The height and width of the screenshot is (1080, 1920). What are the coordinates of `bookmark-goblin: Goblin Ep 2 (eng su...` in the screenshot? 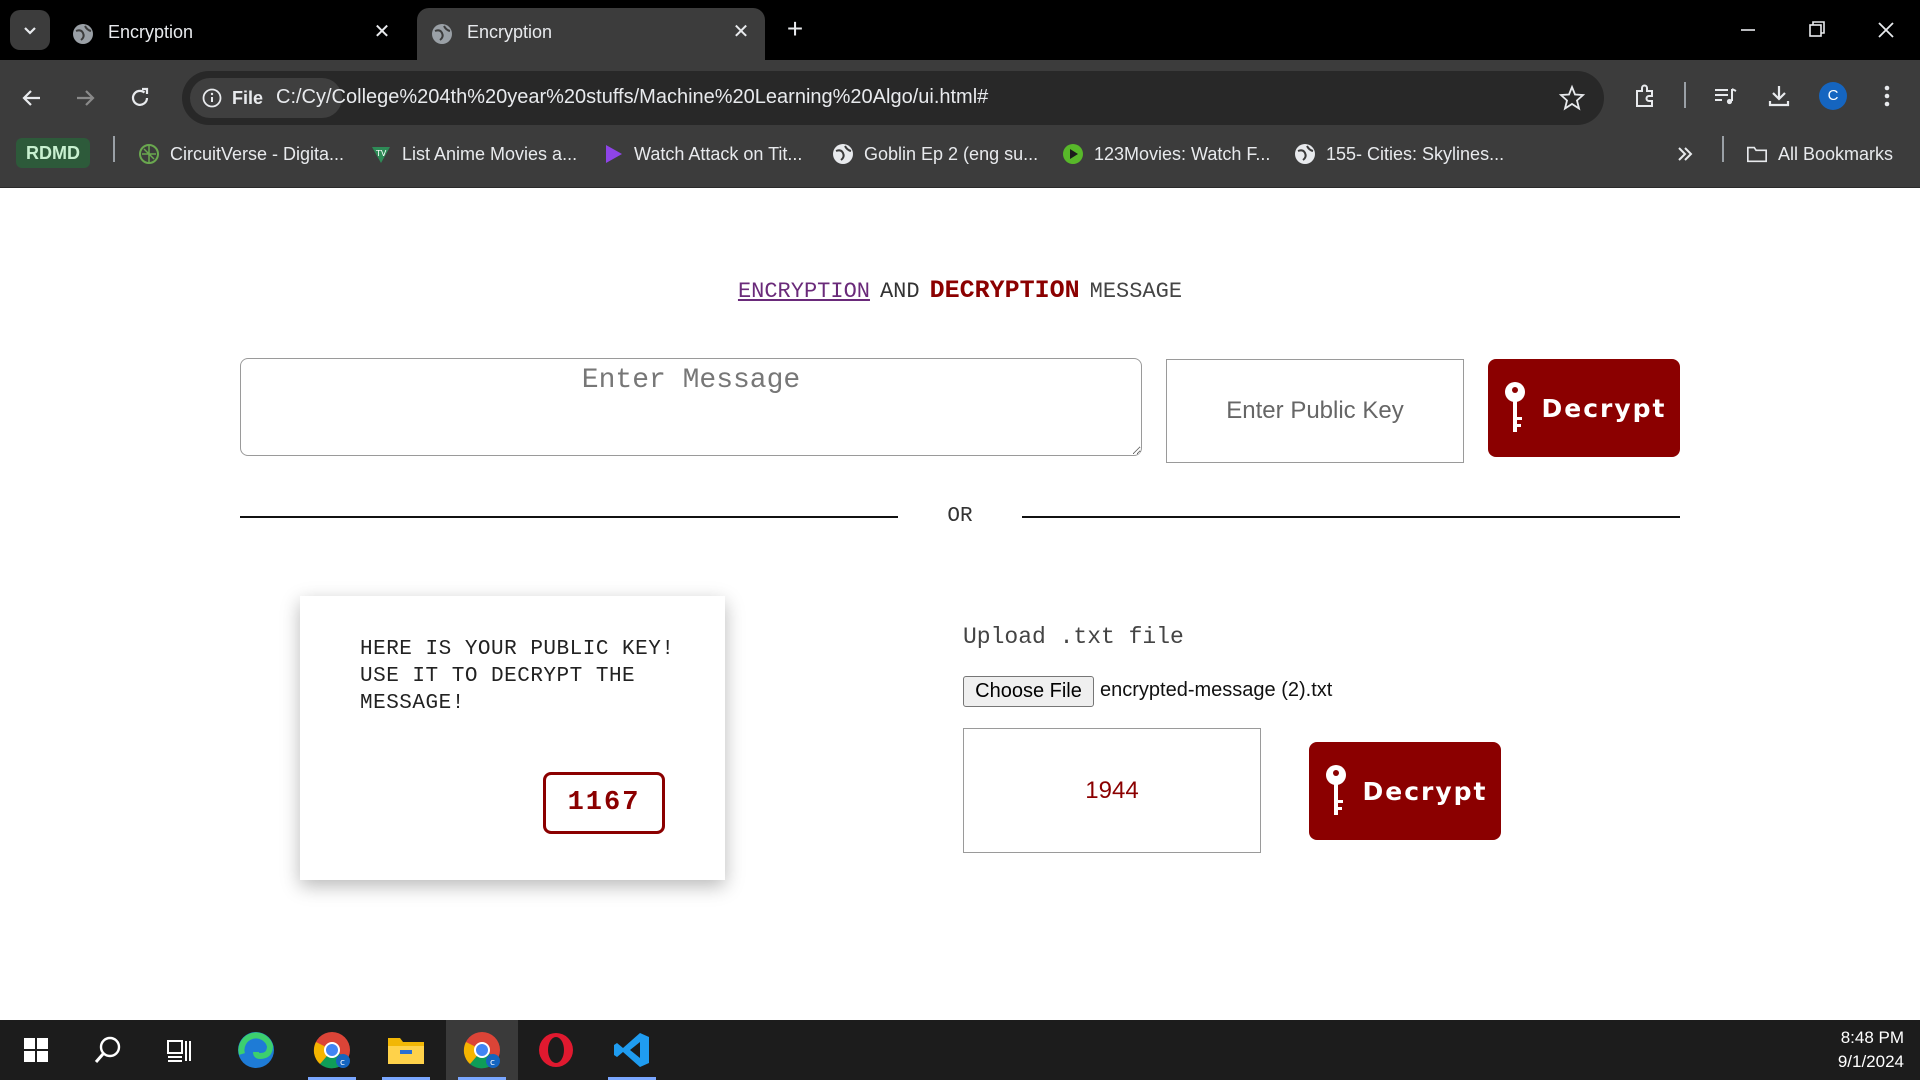 It's located at (935, 154).